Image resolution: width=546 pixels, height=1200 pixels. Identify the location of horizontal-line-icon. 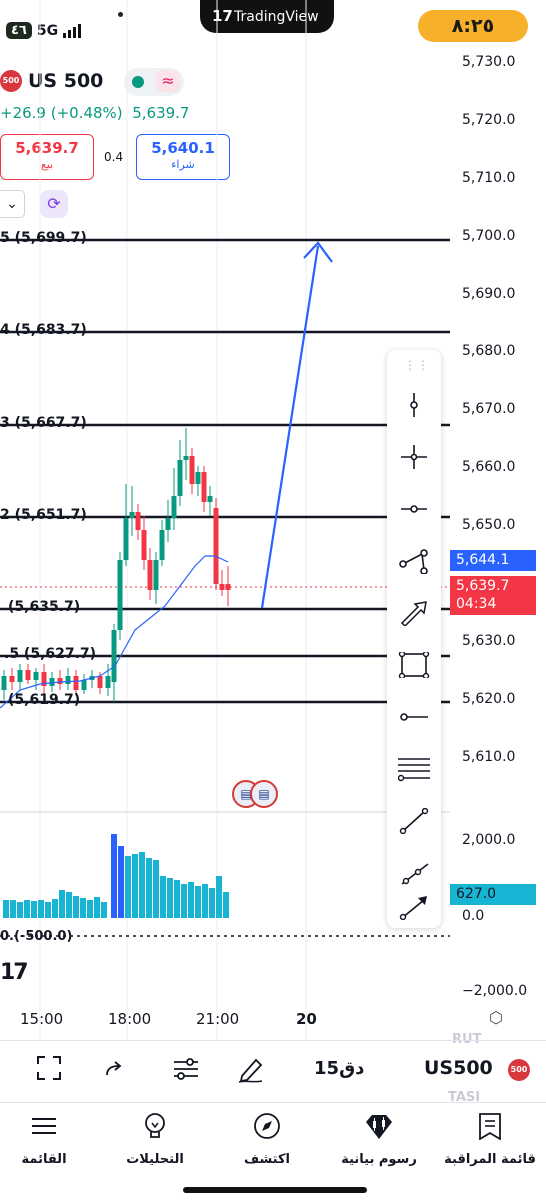
(414, 717).